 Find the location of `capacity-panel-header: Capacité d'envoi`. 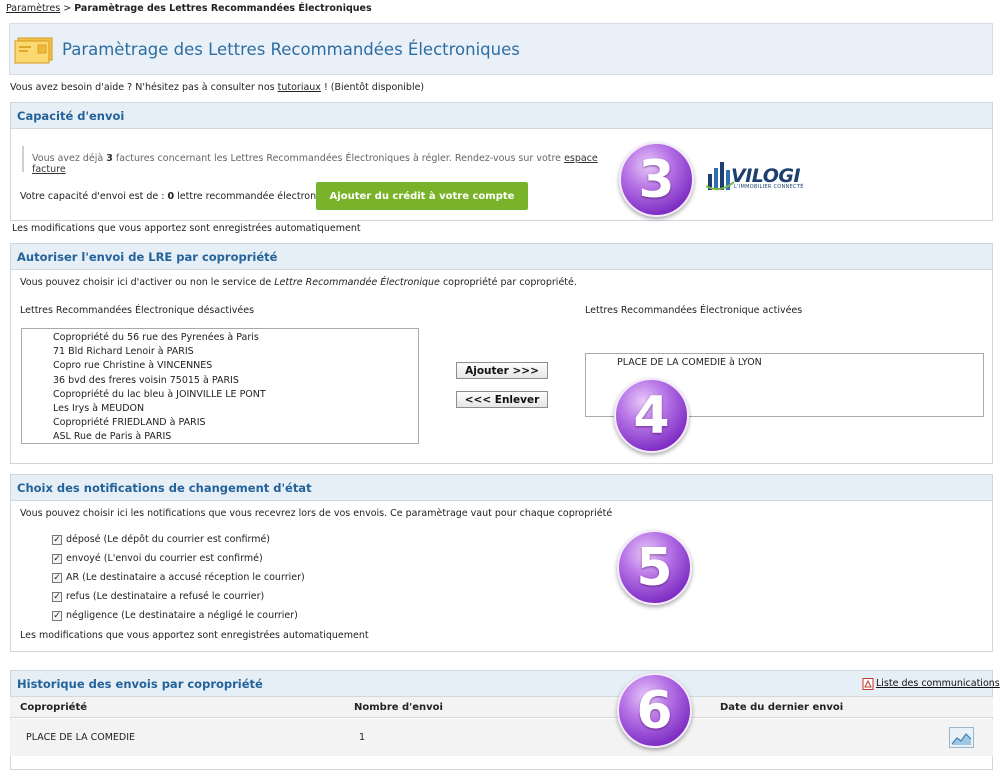

capacity-panel-header: Capacité d'envoi is located at coordinates (501, 116).